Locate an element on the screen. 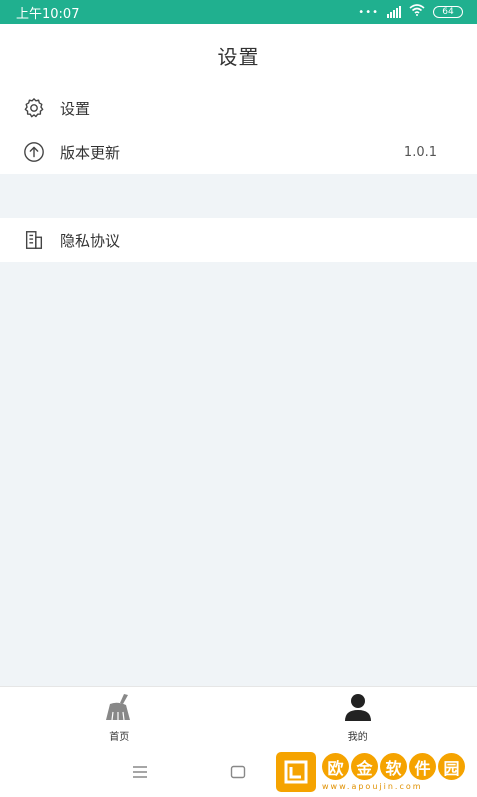  watermark-char: 软 is located at coordinates (393, 766).